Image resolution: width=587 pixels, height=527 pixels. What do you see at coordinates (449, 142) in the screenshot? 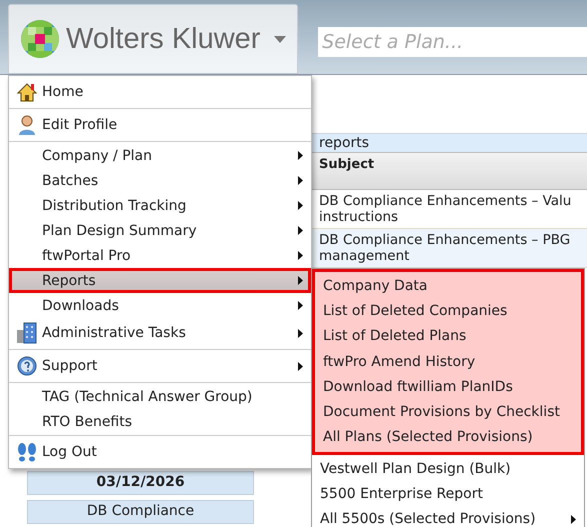
I see `panel-title: reports` at bounding box center [449, 142].